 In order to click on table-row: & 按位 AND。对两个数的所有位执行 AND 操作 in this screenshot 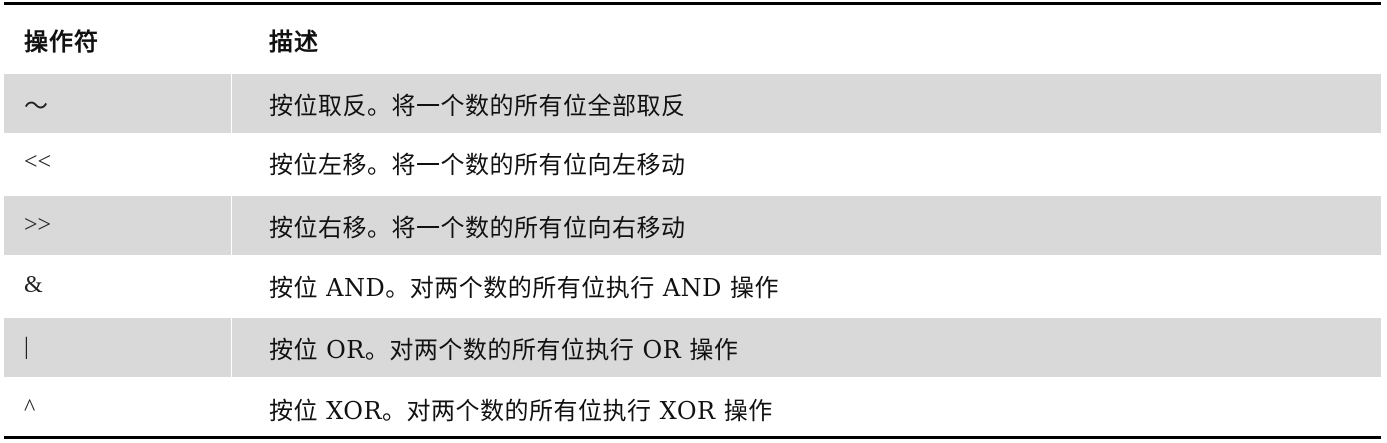, I will do `click(692, 285)`.